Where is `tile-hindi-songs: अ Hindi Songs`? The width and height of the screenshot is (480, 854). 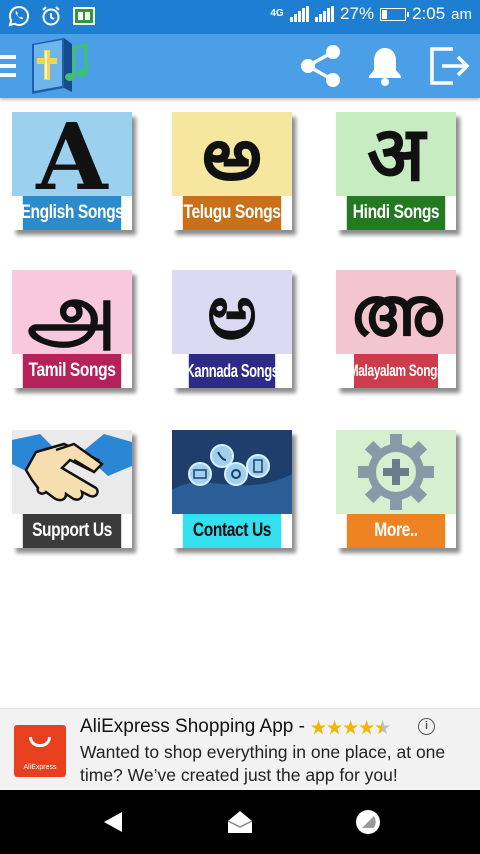 tile-hindi-songs: अ Hindi Songs is located at coordinates (396, 171).